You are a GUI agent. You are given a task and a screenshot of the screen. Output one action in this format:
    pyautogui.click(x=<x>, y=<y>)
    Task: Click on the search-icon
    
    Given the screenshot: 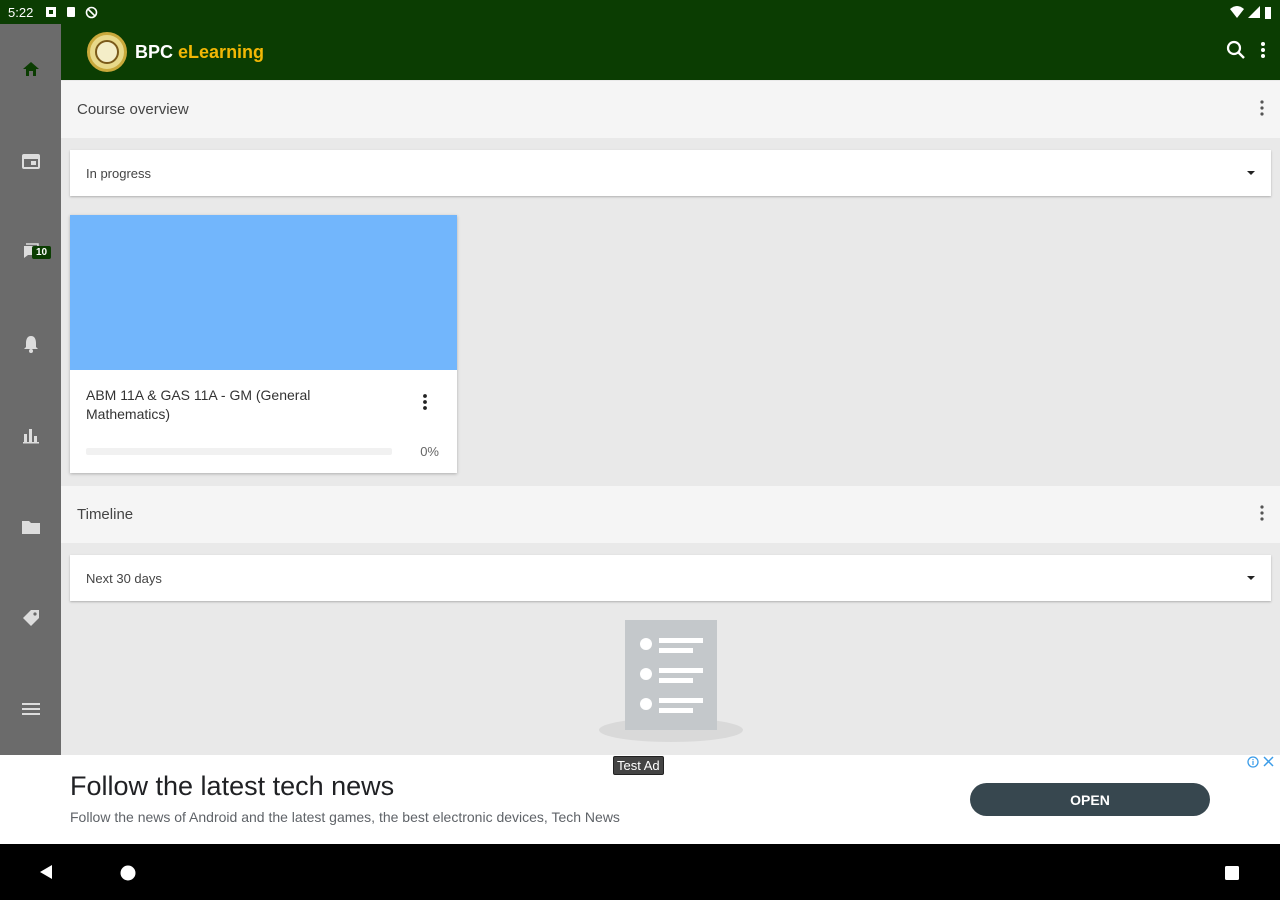 What is the action you would take?
    pyautogui.click(x=1235, y=49)
    